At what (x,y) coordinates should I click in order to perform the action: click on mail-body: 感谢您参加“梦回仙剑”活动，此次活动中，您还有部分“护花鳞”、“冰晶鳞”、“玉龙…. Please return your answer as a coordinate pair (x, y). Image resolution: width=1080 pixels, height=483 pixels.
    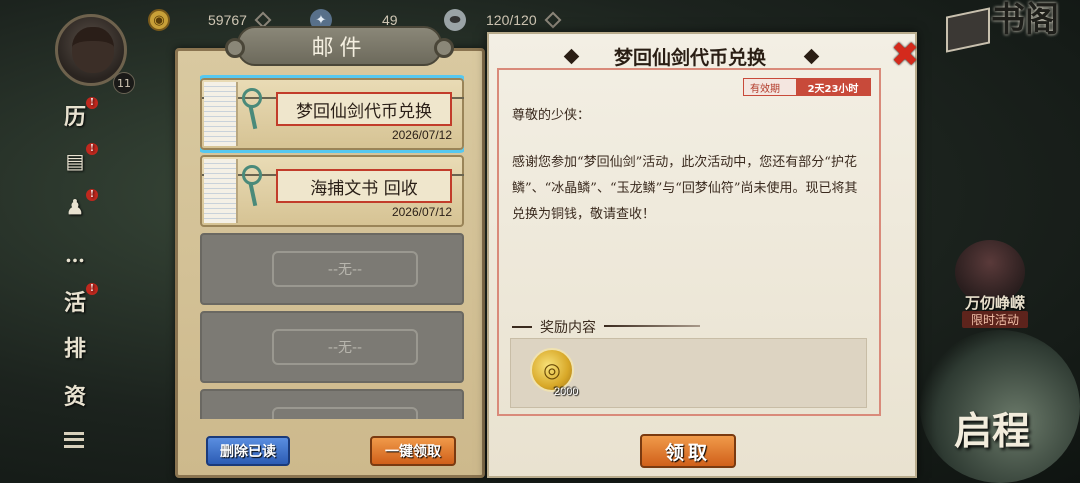
    Looking at the image, I should click on (685, 188).